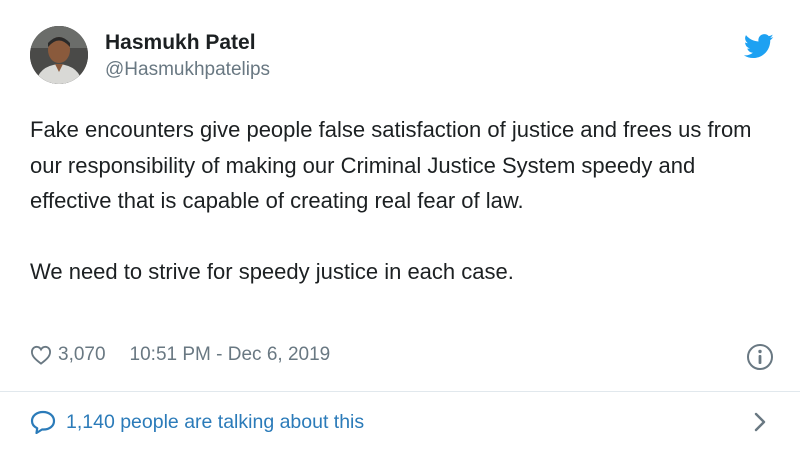 The image size is (800, 453). Describe the element at coordinates (43, 422) in the screenshot. I see `speech-bubble-icon` at that location.